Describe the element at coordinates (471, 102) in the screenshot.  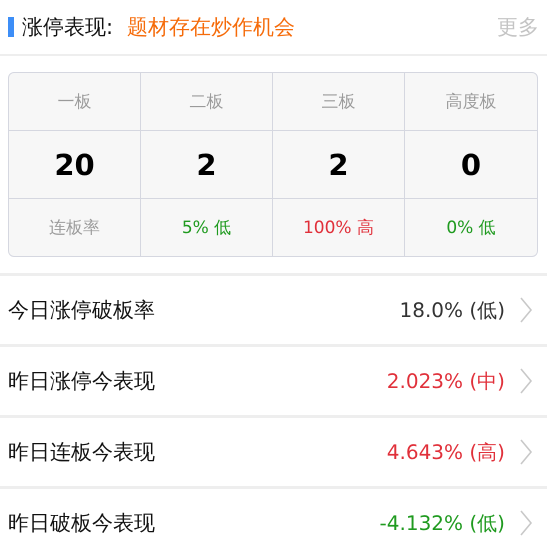
I see `table-header-cell: 高度板` at that location.